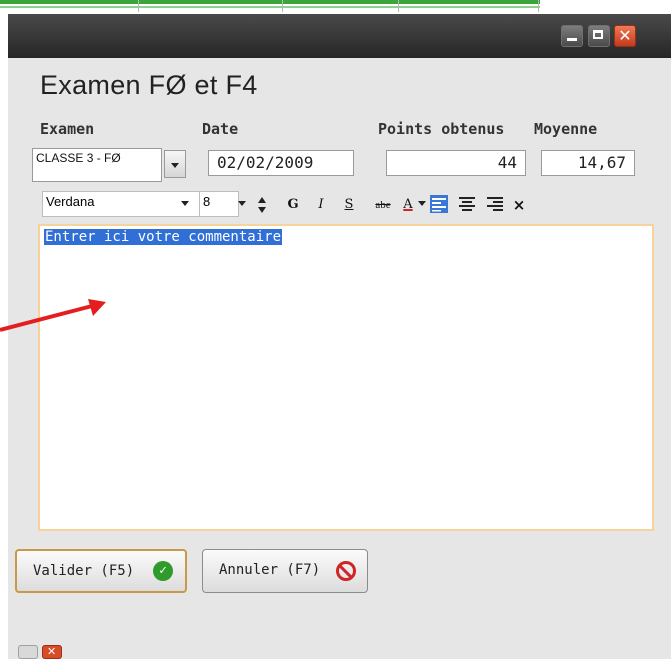  I want to click on examen-select: CLASSE 3 - FØ, so click(97, 165).